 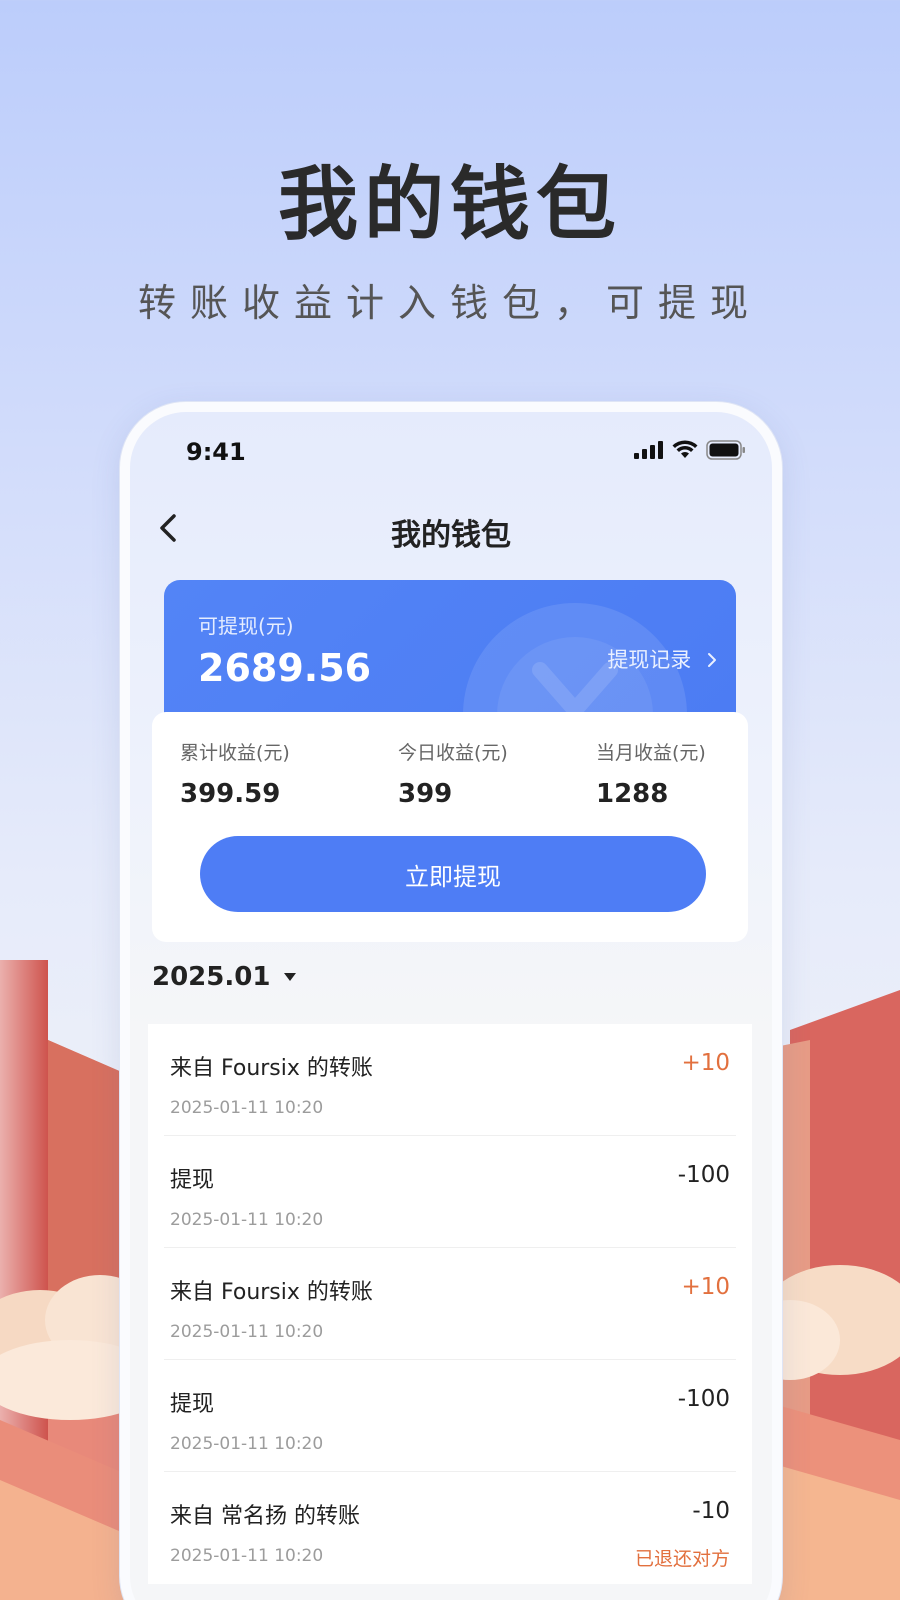 What do you see at coordinates (453, 753) in the screenshot?
I see `stat-label: 今日收益(元)` at bounding box center [453, 753].